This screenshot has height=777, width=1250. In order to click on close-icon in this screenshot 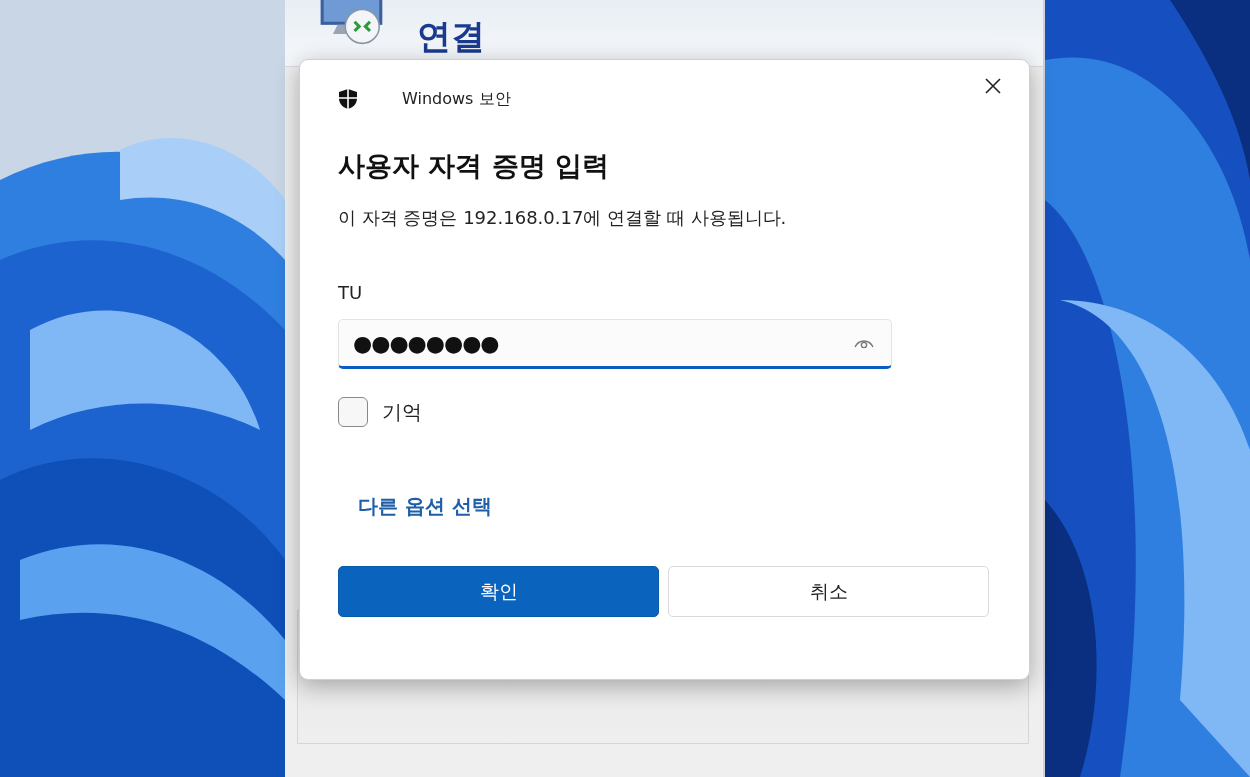, I will do `click(993, 86)`.